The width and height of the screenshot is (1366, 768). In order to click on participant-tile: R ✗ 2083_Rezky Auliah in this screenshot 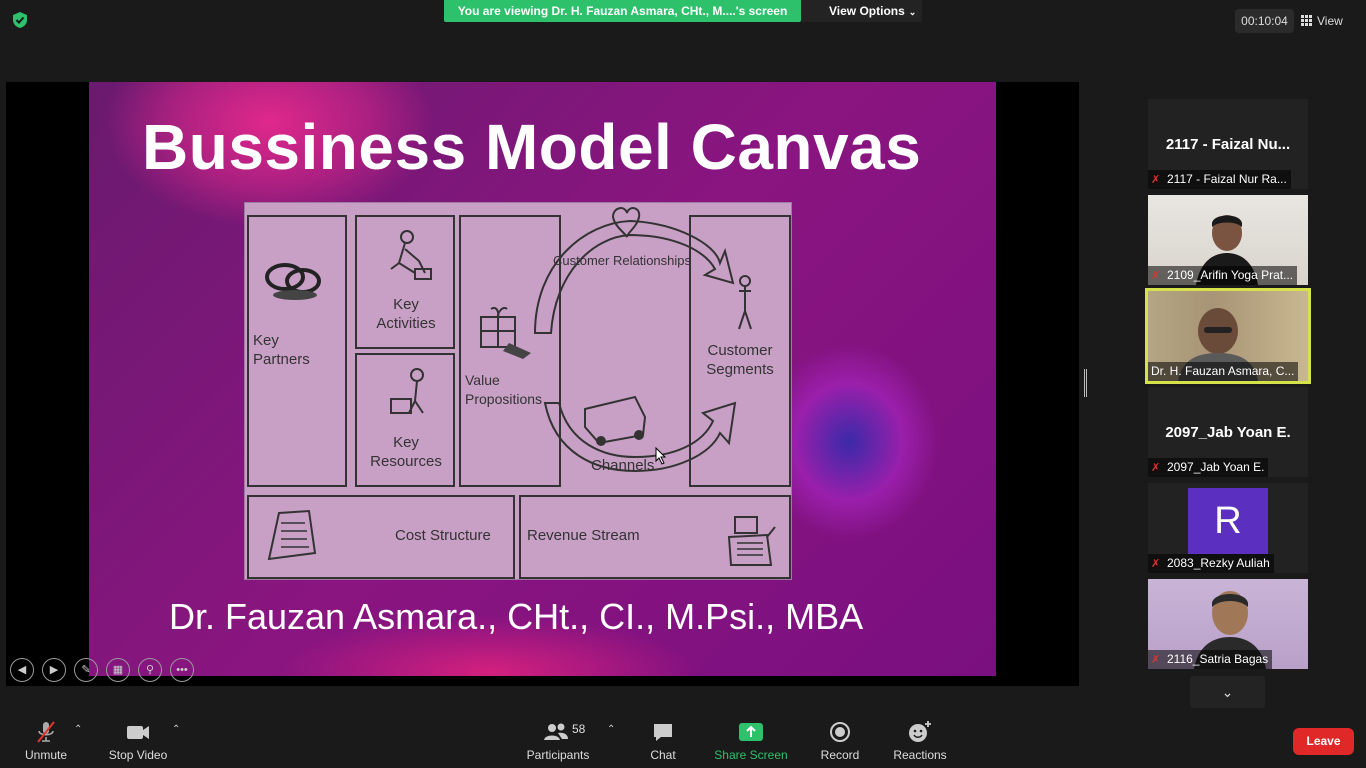, I will do `click(1228, 528)`.